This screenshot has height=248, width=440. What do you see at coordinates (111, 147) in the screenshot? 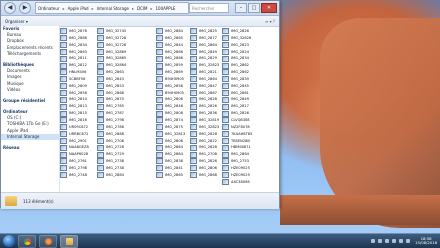
I see `file-item: IMG_2728` at bounding box center [111, 147].